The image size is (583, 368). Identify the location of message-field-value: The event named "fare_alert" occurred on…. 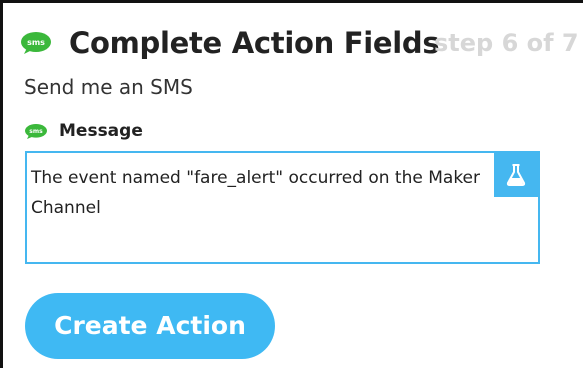
(258, 193).